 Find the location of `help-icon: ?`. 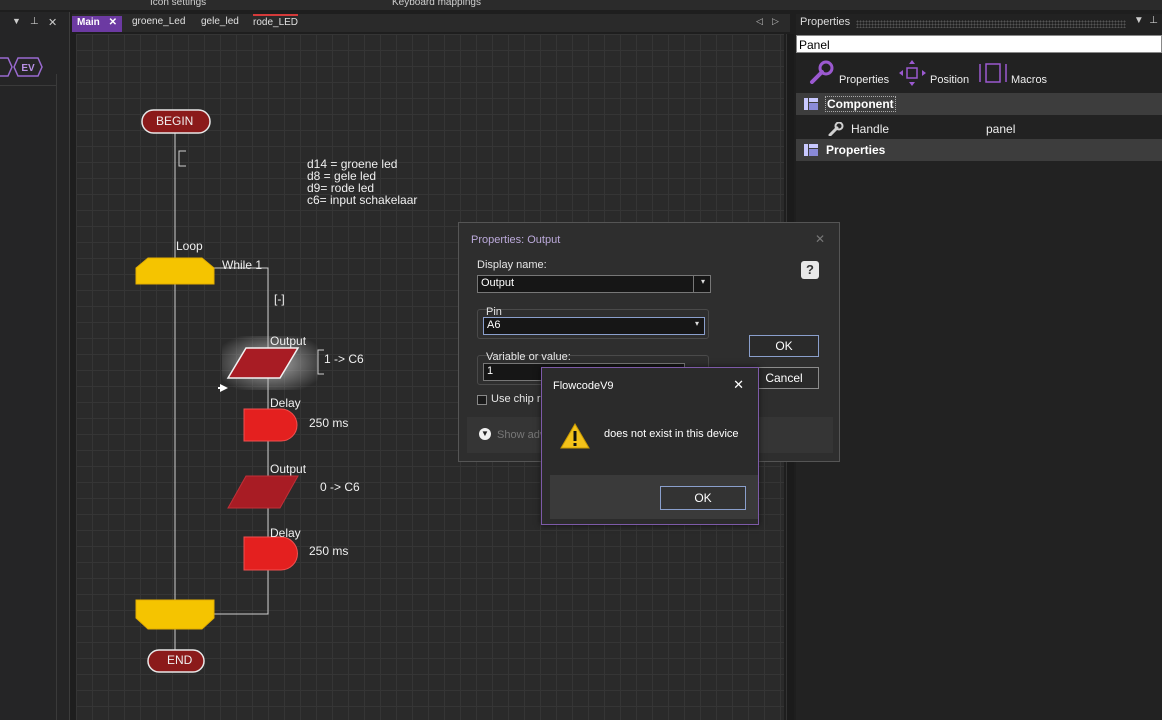

help-icon: ? is located at coordinates (810, 270).